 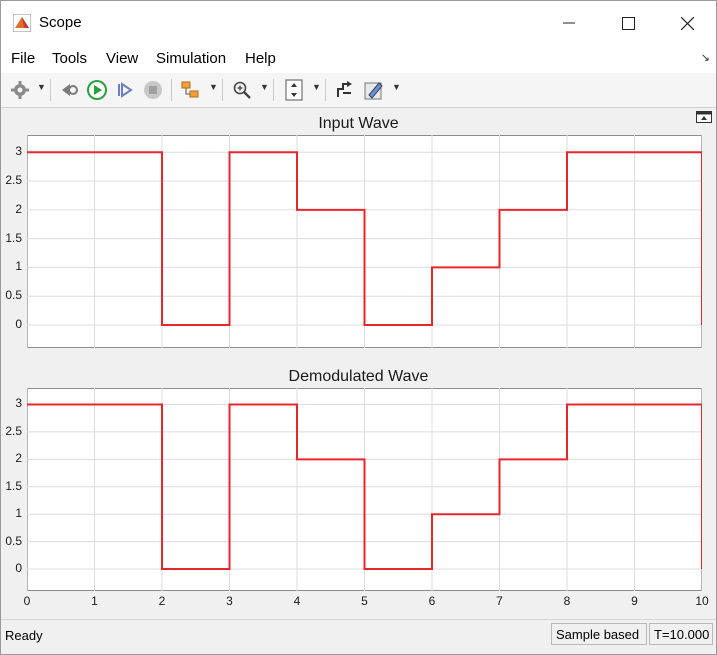 I want to click on step-forward-icon, so click(x=125, y=90).